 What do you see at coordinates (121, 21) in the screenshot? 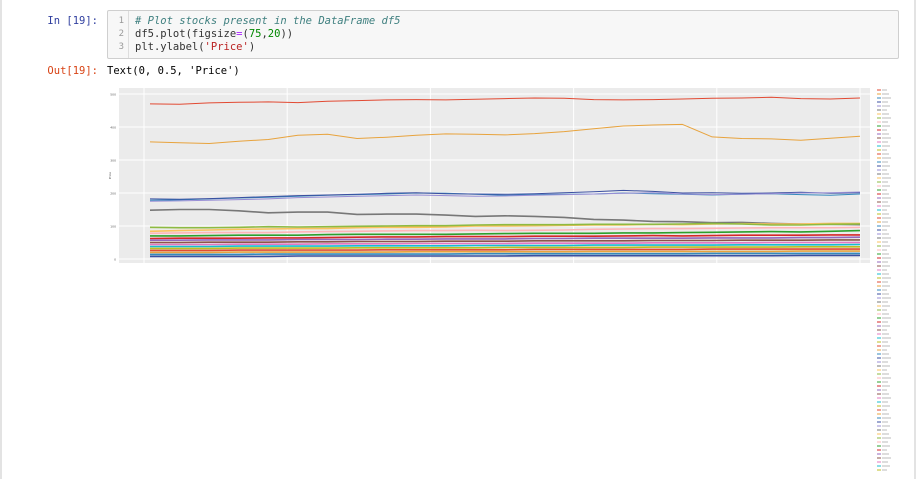
I see `line-number: 1` at bounding box center [121, 21].